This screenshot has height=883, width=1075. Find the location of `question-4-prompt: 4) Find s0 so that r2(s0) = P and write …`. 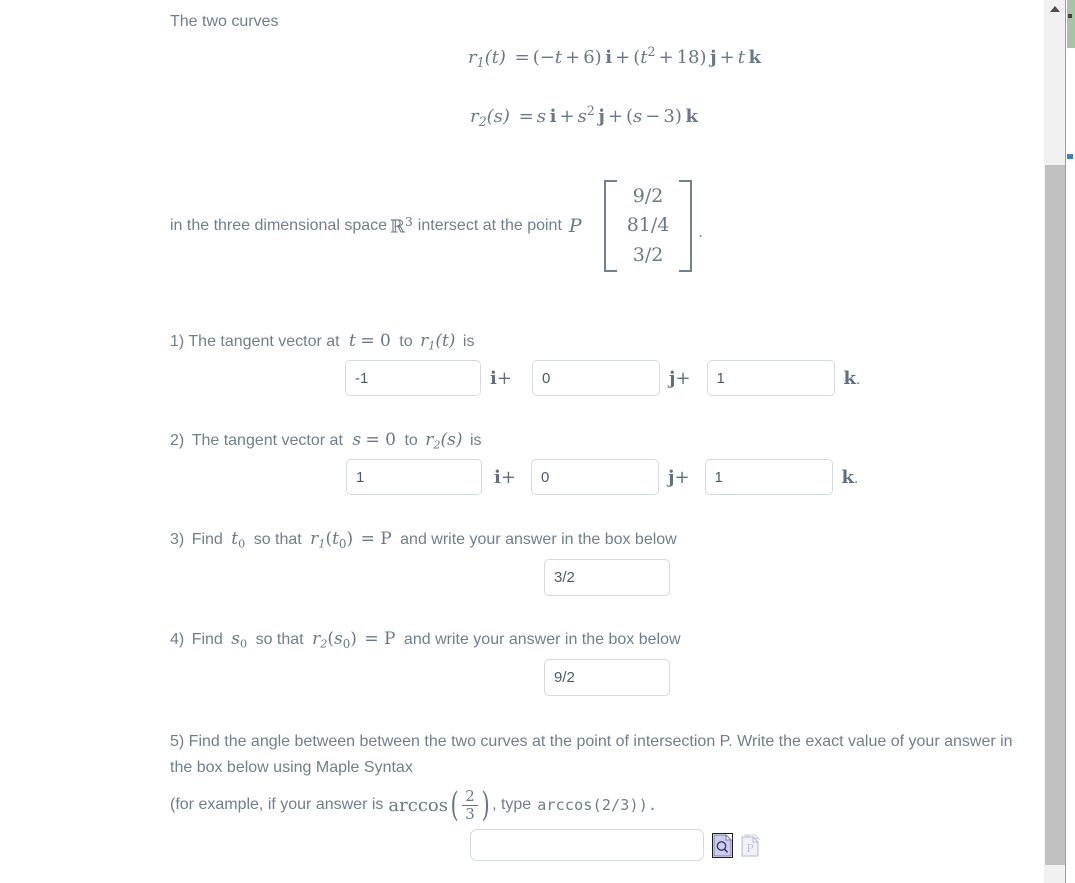

question-4-prompt: 4) Find s0 so that r2(s0) = P and write … is located at coordinates (425, 640).